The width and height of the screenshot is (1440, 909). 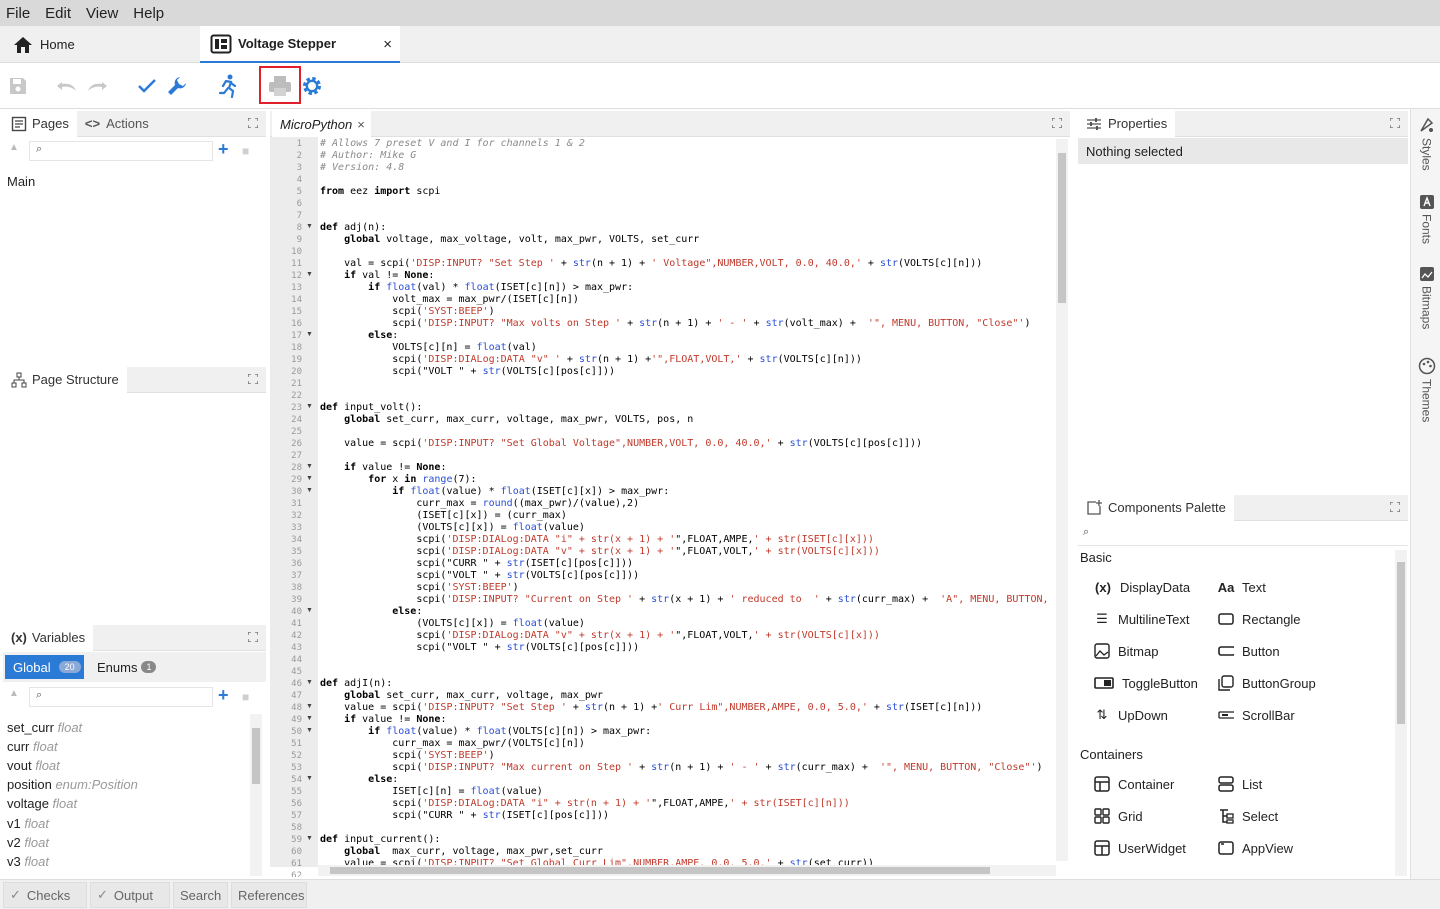 I want to click on side-tab-styles: Styles, so click(x=1426, y=143).